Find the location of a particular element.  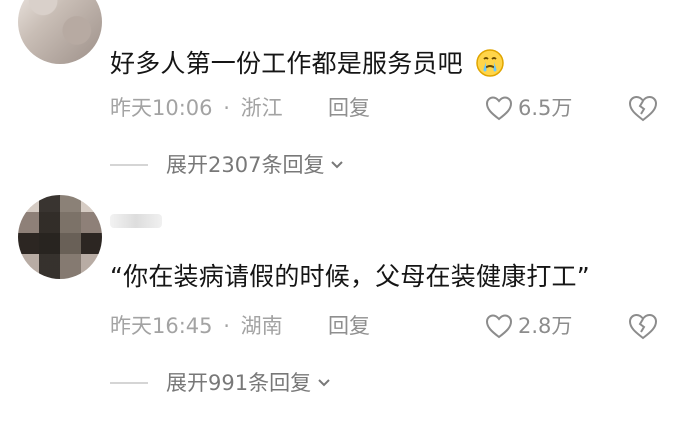

expand-replies-button: 展开991条回复 is located at coordinates (221, 383).